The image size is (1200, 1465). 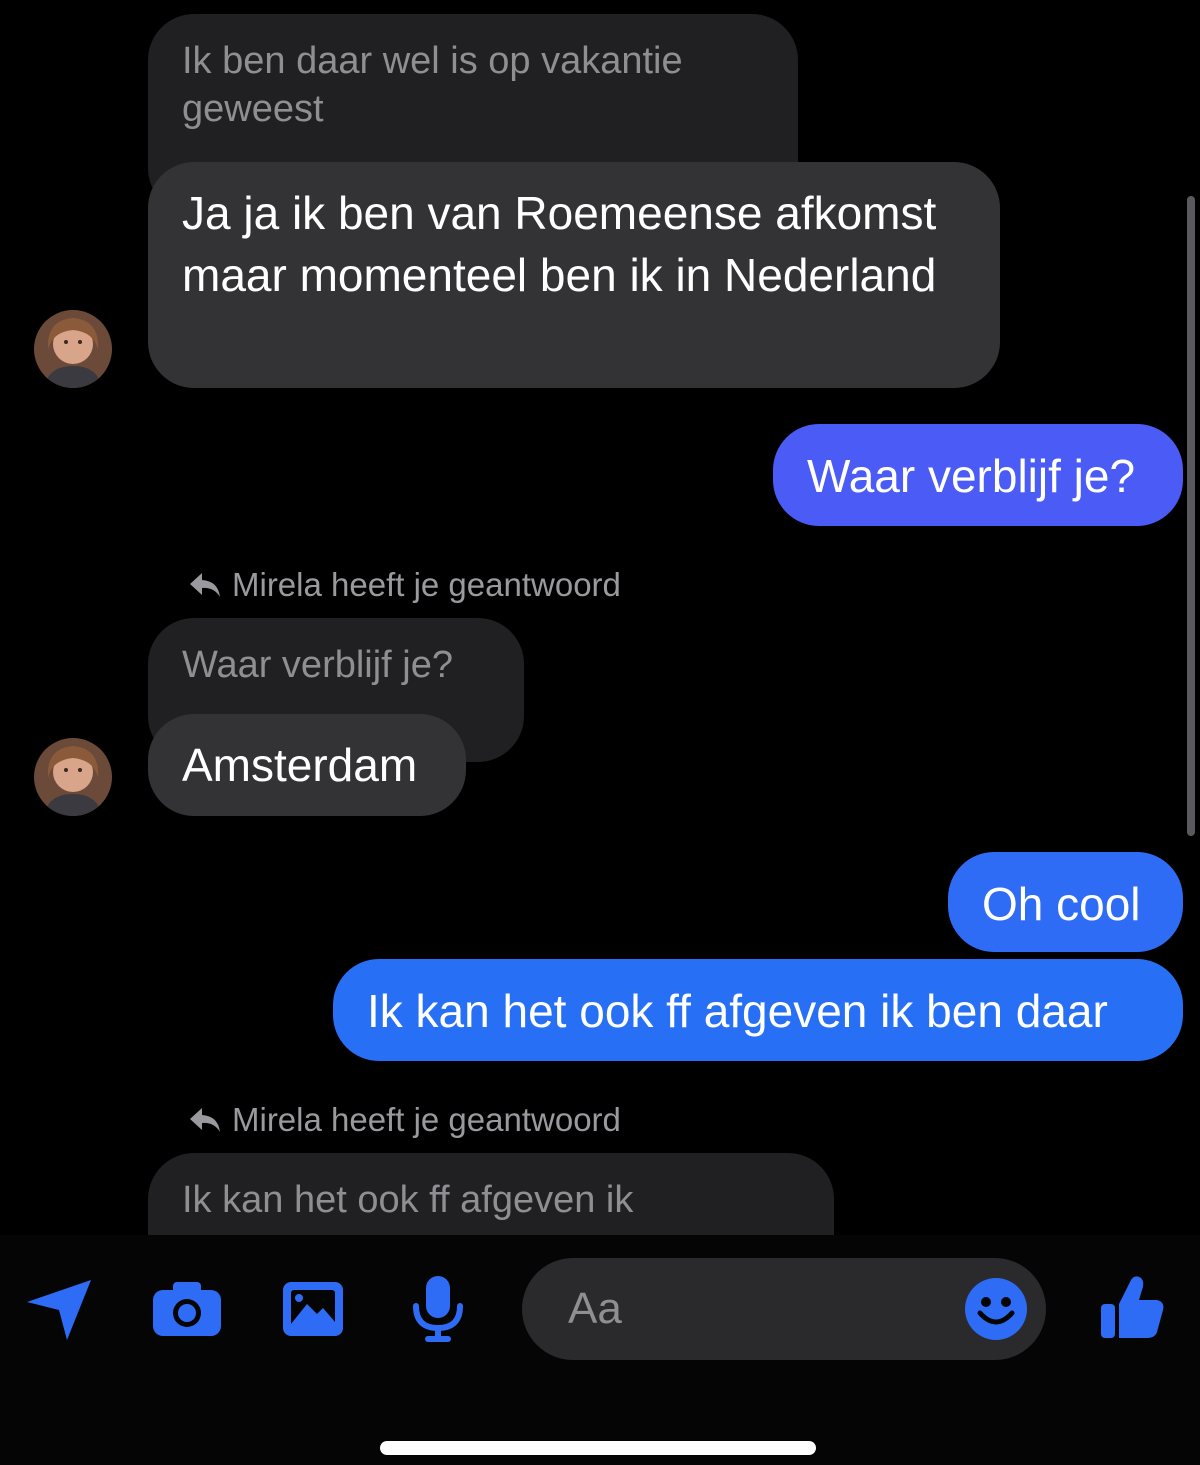 I want to click on quoted-message: Ik kan het ook ff afgeven ik, so click(x=491, y=1194).